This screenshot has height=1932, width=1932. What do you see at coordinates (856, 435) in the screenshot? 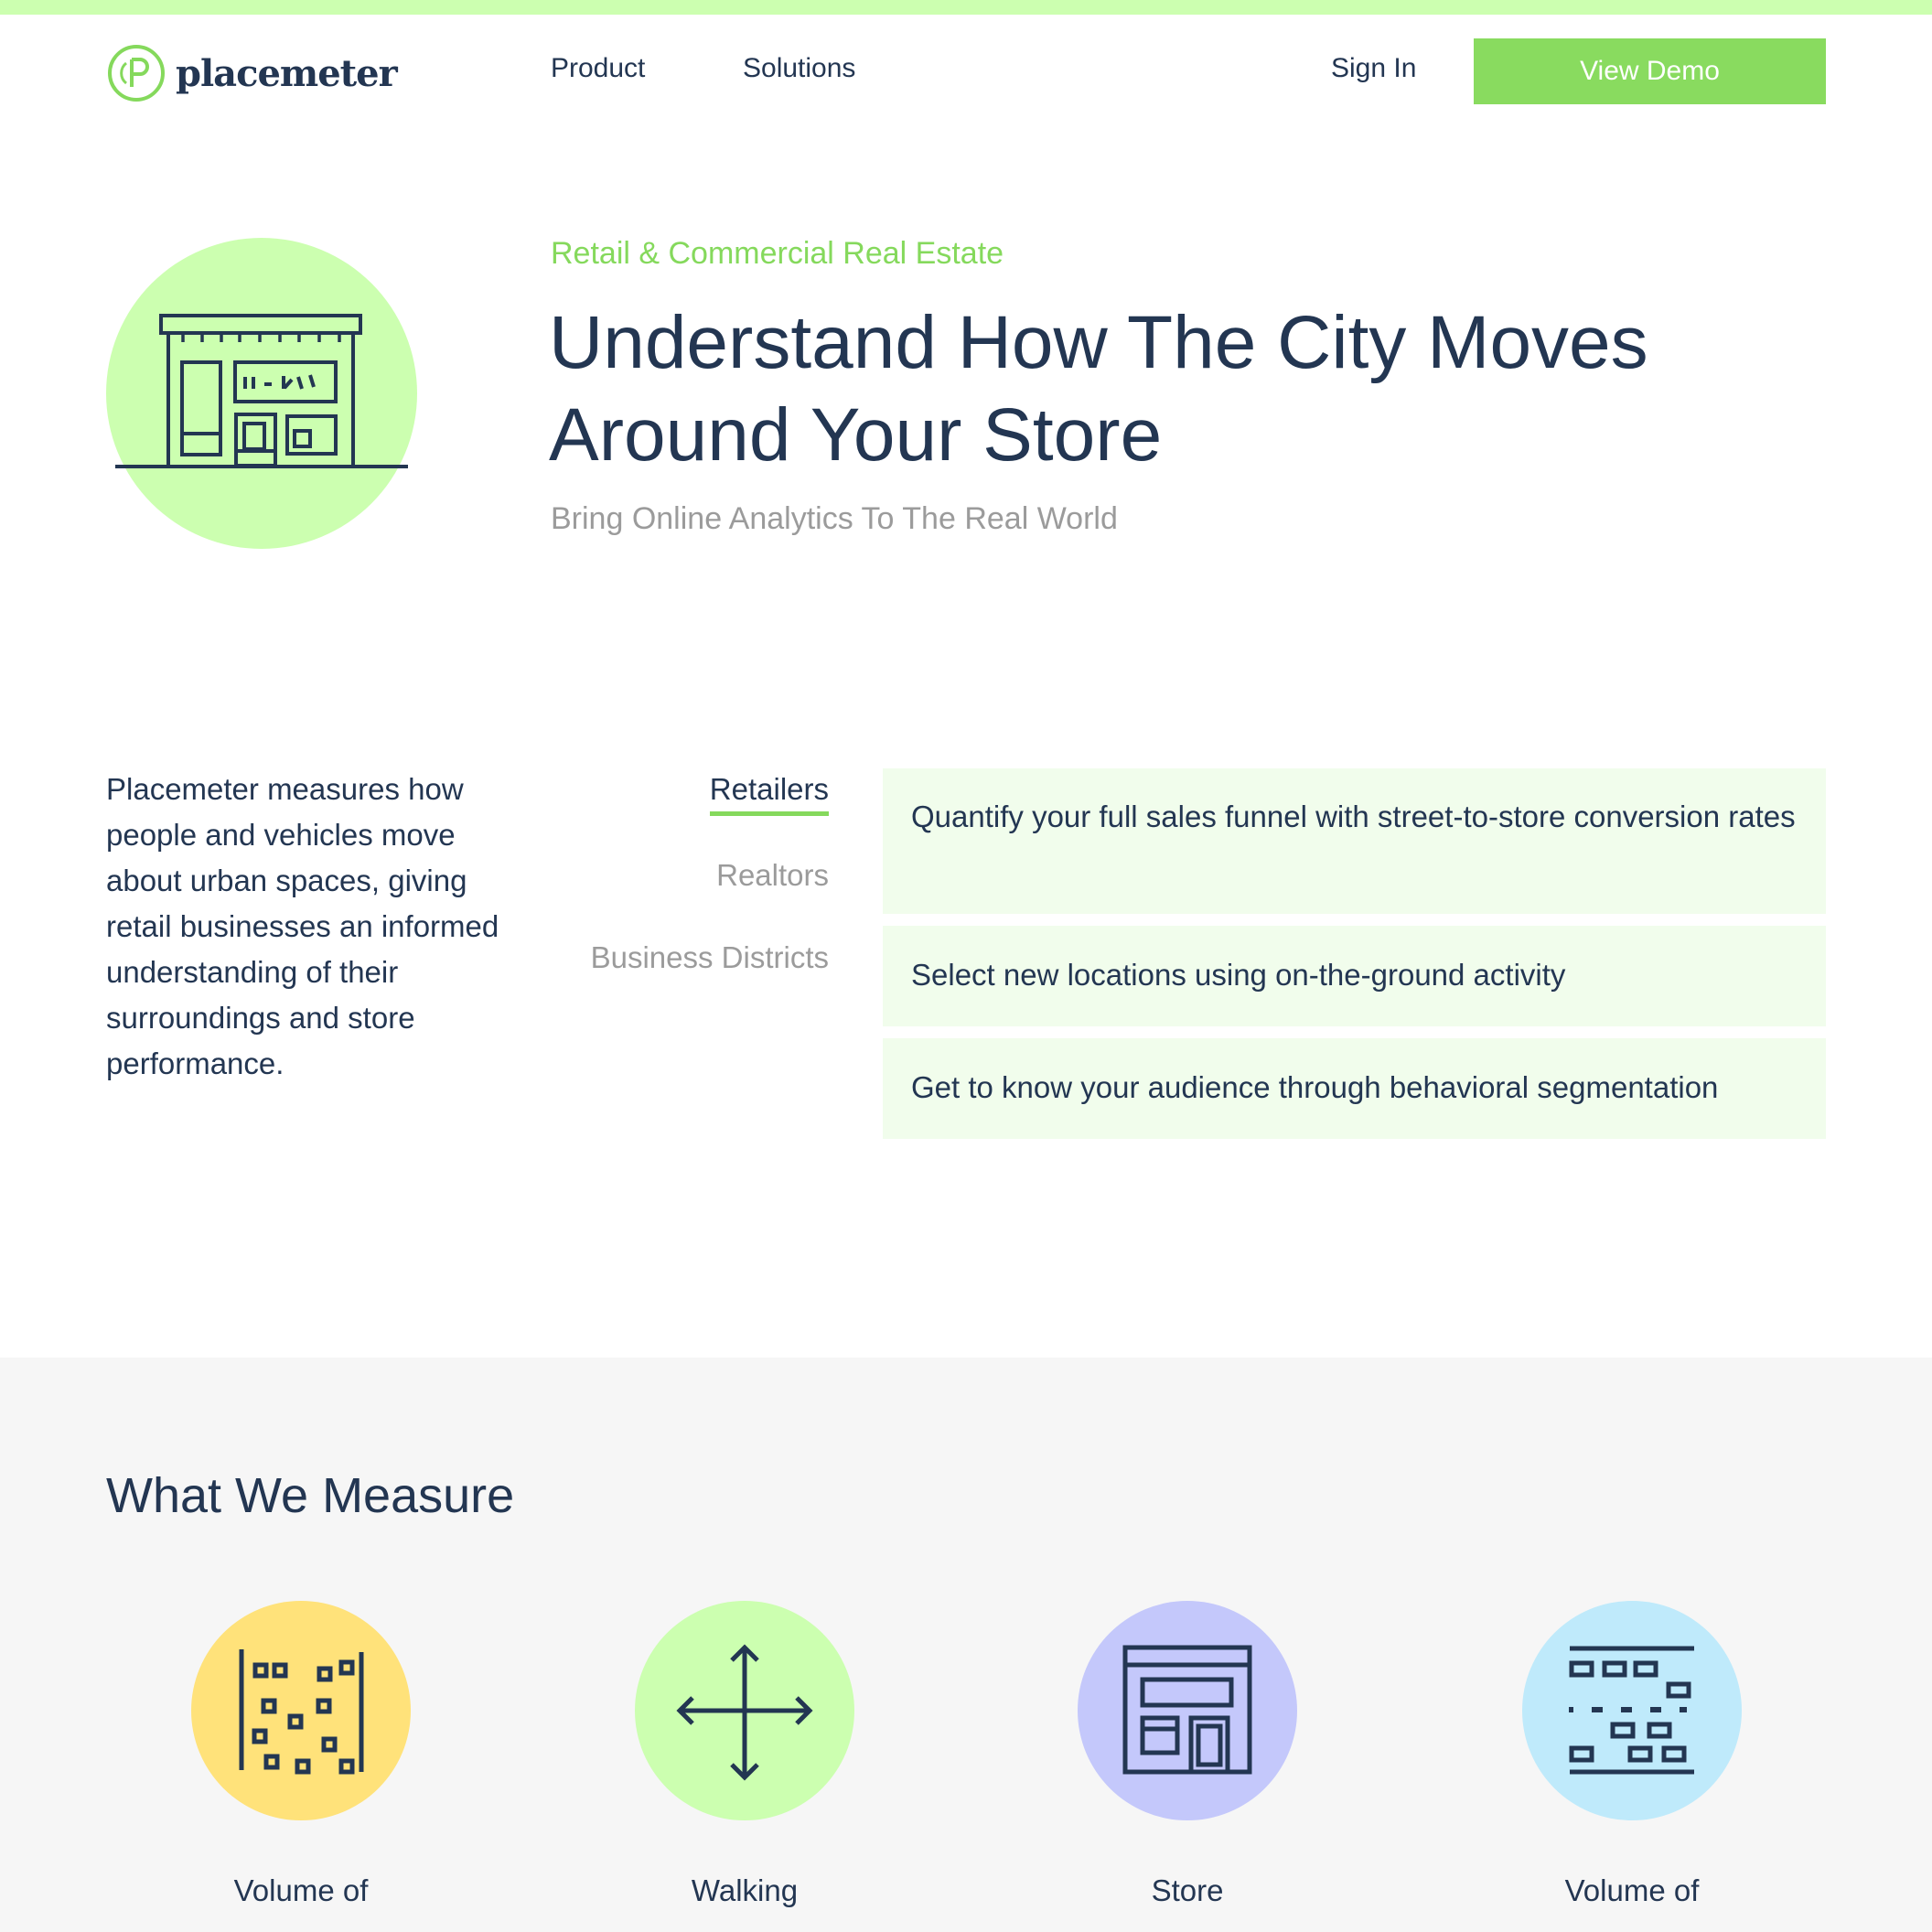
I see `hero-headline-line2: Around Your Store` at bounding box center [856, 435].